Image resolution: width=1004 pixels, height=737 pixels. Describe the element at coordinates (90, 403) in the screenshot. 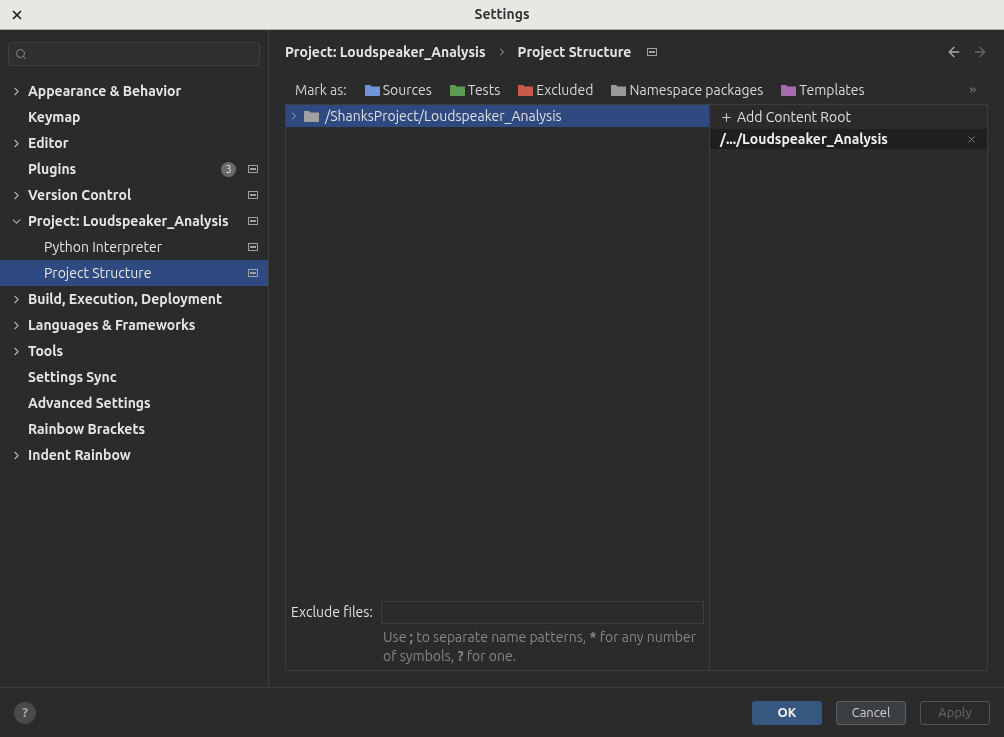

I see `sidebar-label: Advanced Settings` at that location.